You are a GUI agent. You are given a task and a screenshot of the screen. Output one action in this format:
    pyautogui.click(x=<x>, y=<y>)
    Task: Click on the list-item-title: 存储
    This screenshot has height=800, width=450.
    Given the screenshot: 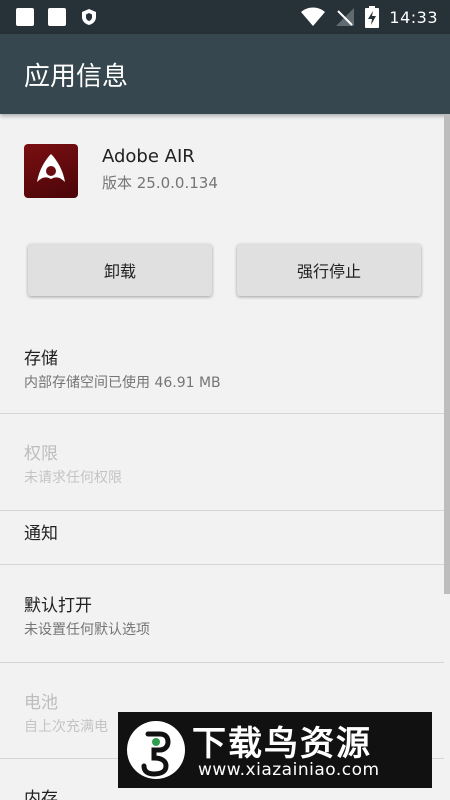 What is the action you would take?
    pyautogui.click(x=41, y=359)
    